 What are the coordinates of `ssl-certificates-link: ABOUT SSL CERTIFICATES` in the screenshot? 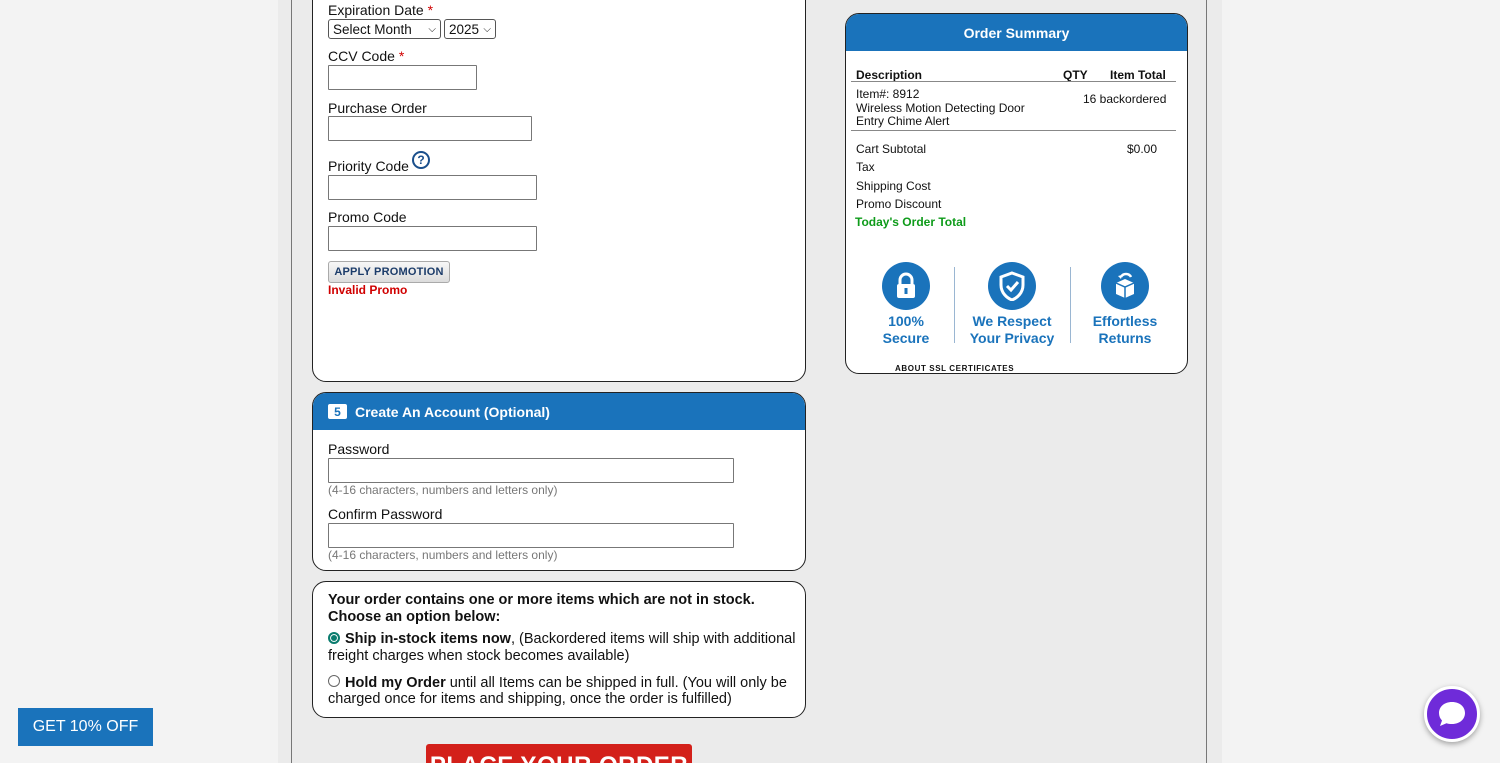 It's located at (954, 368).